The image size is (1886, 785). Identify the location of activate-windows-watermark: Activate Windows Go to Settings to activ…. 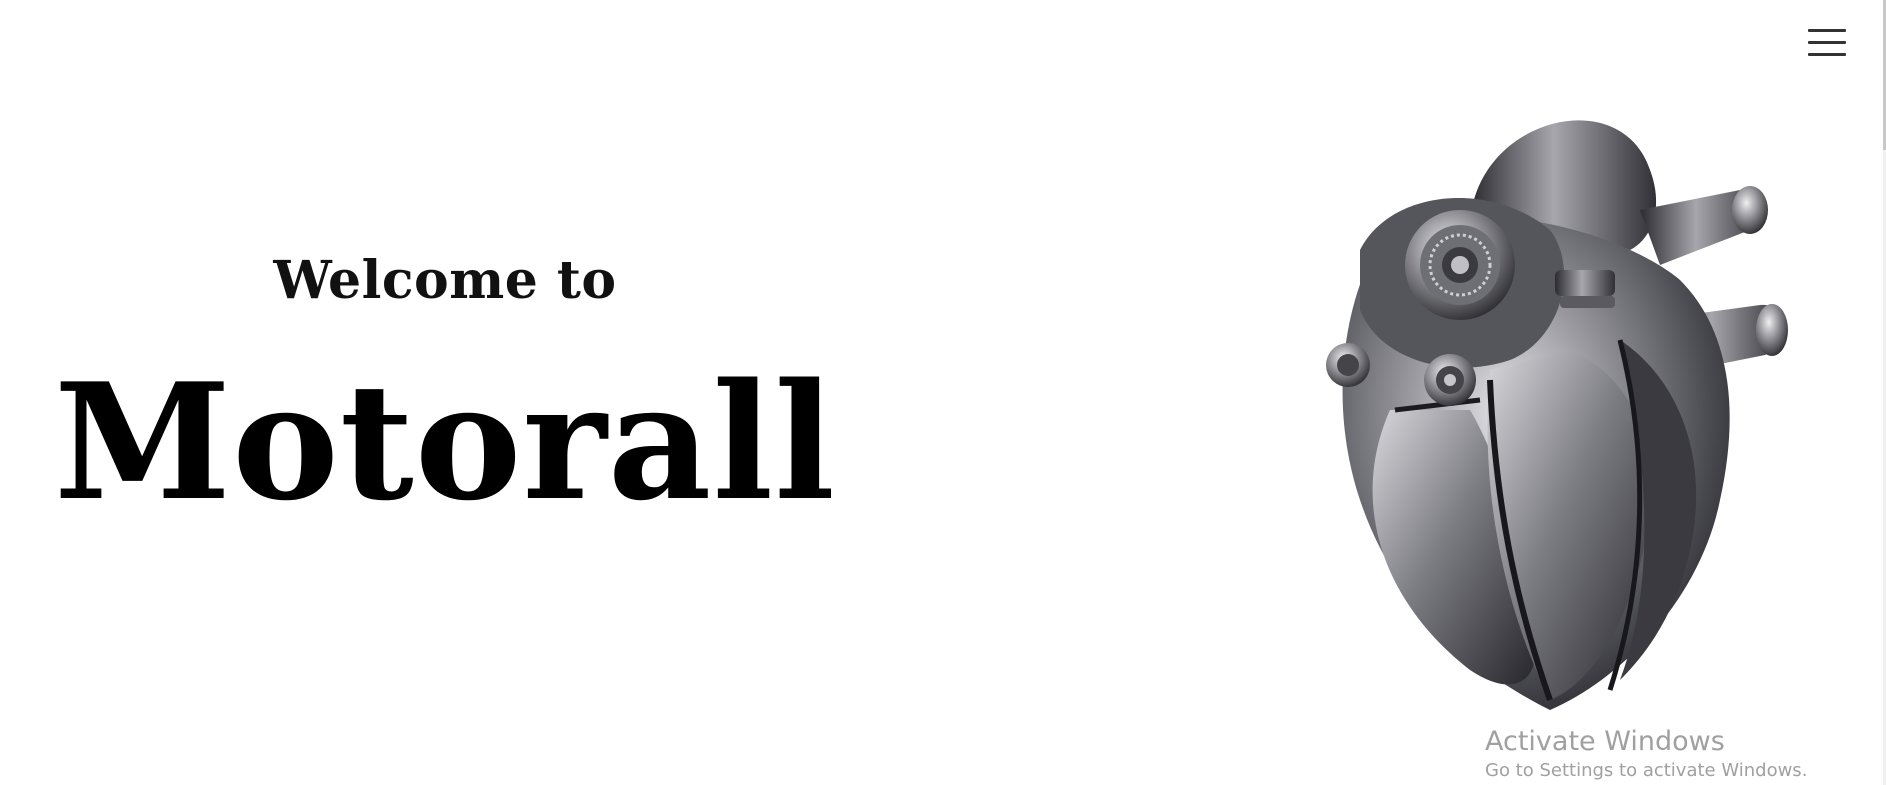
(1646, 755).